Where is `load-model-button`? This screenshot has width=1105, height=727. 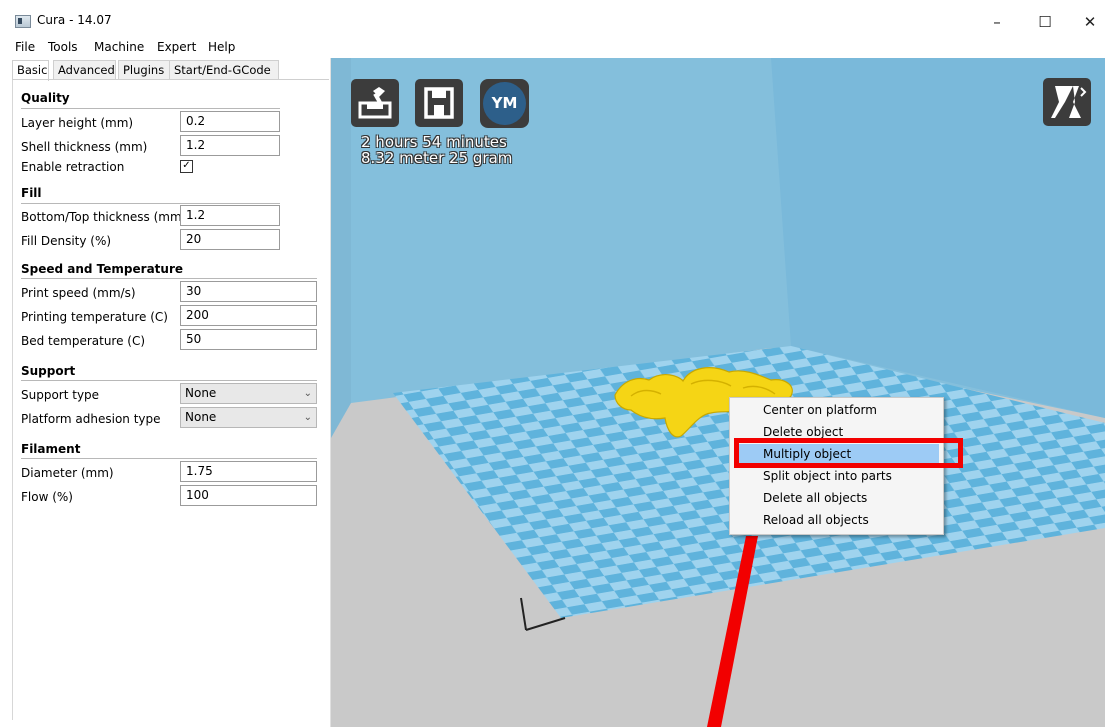 load-model-button is located at coordinates (375, 103).